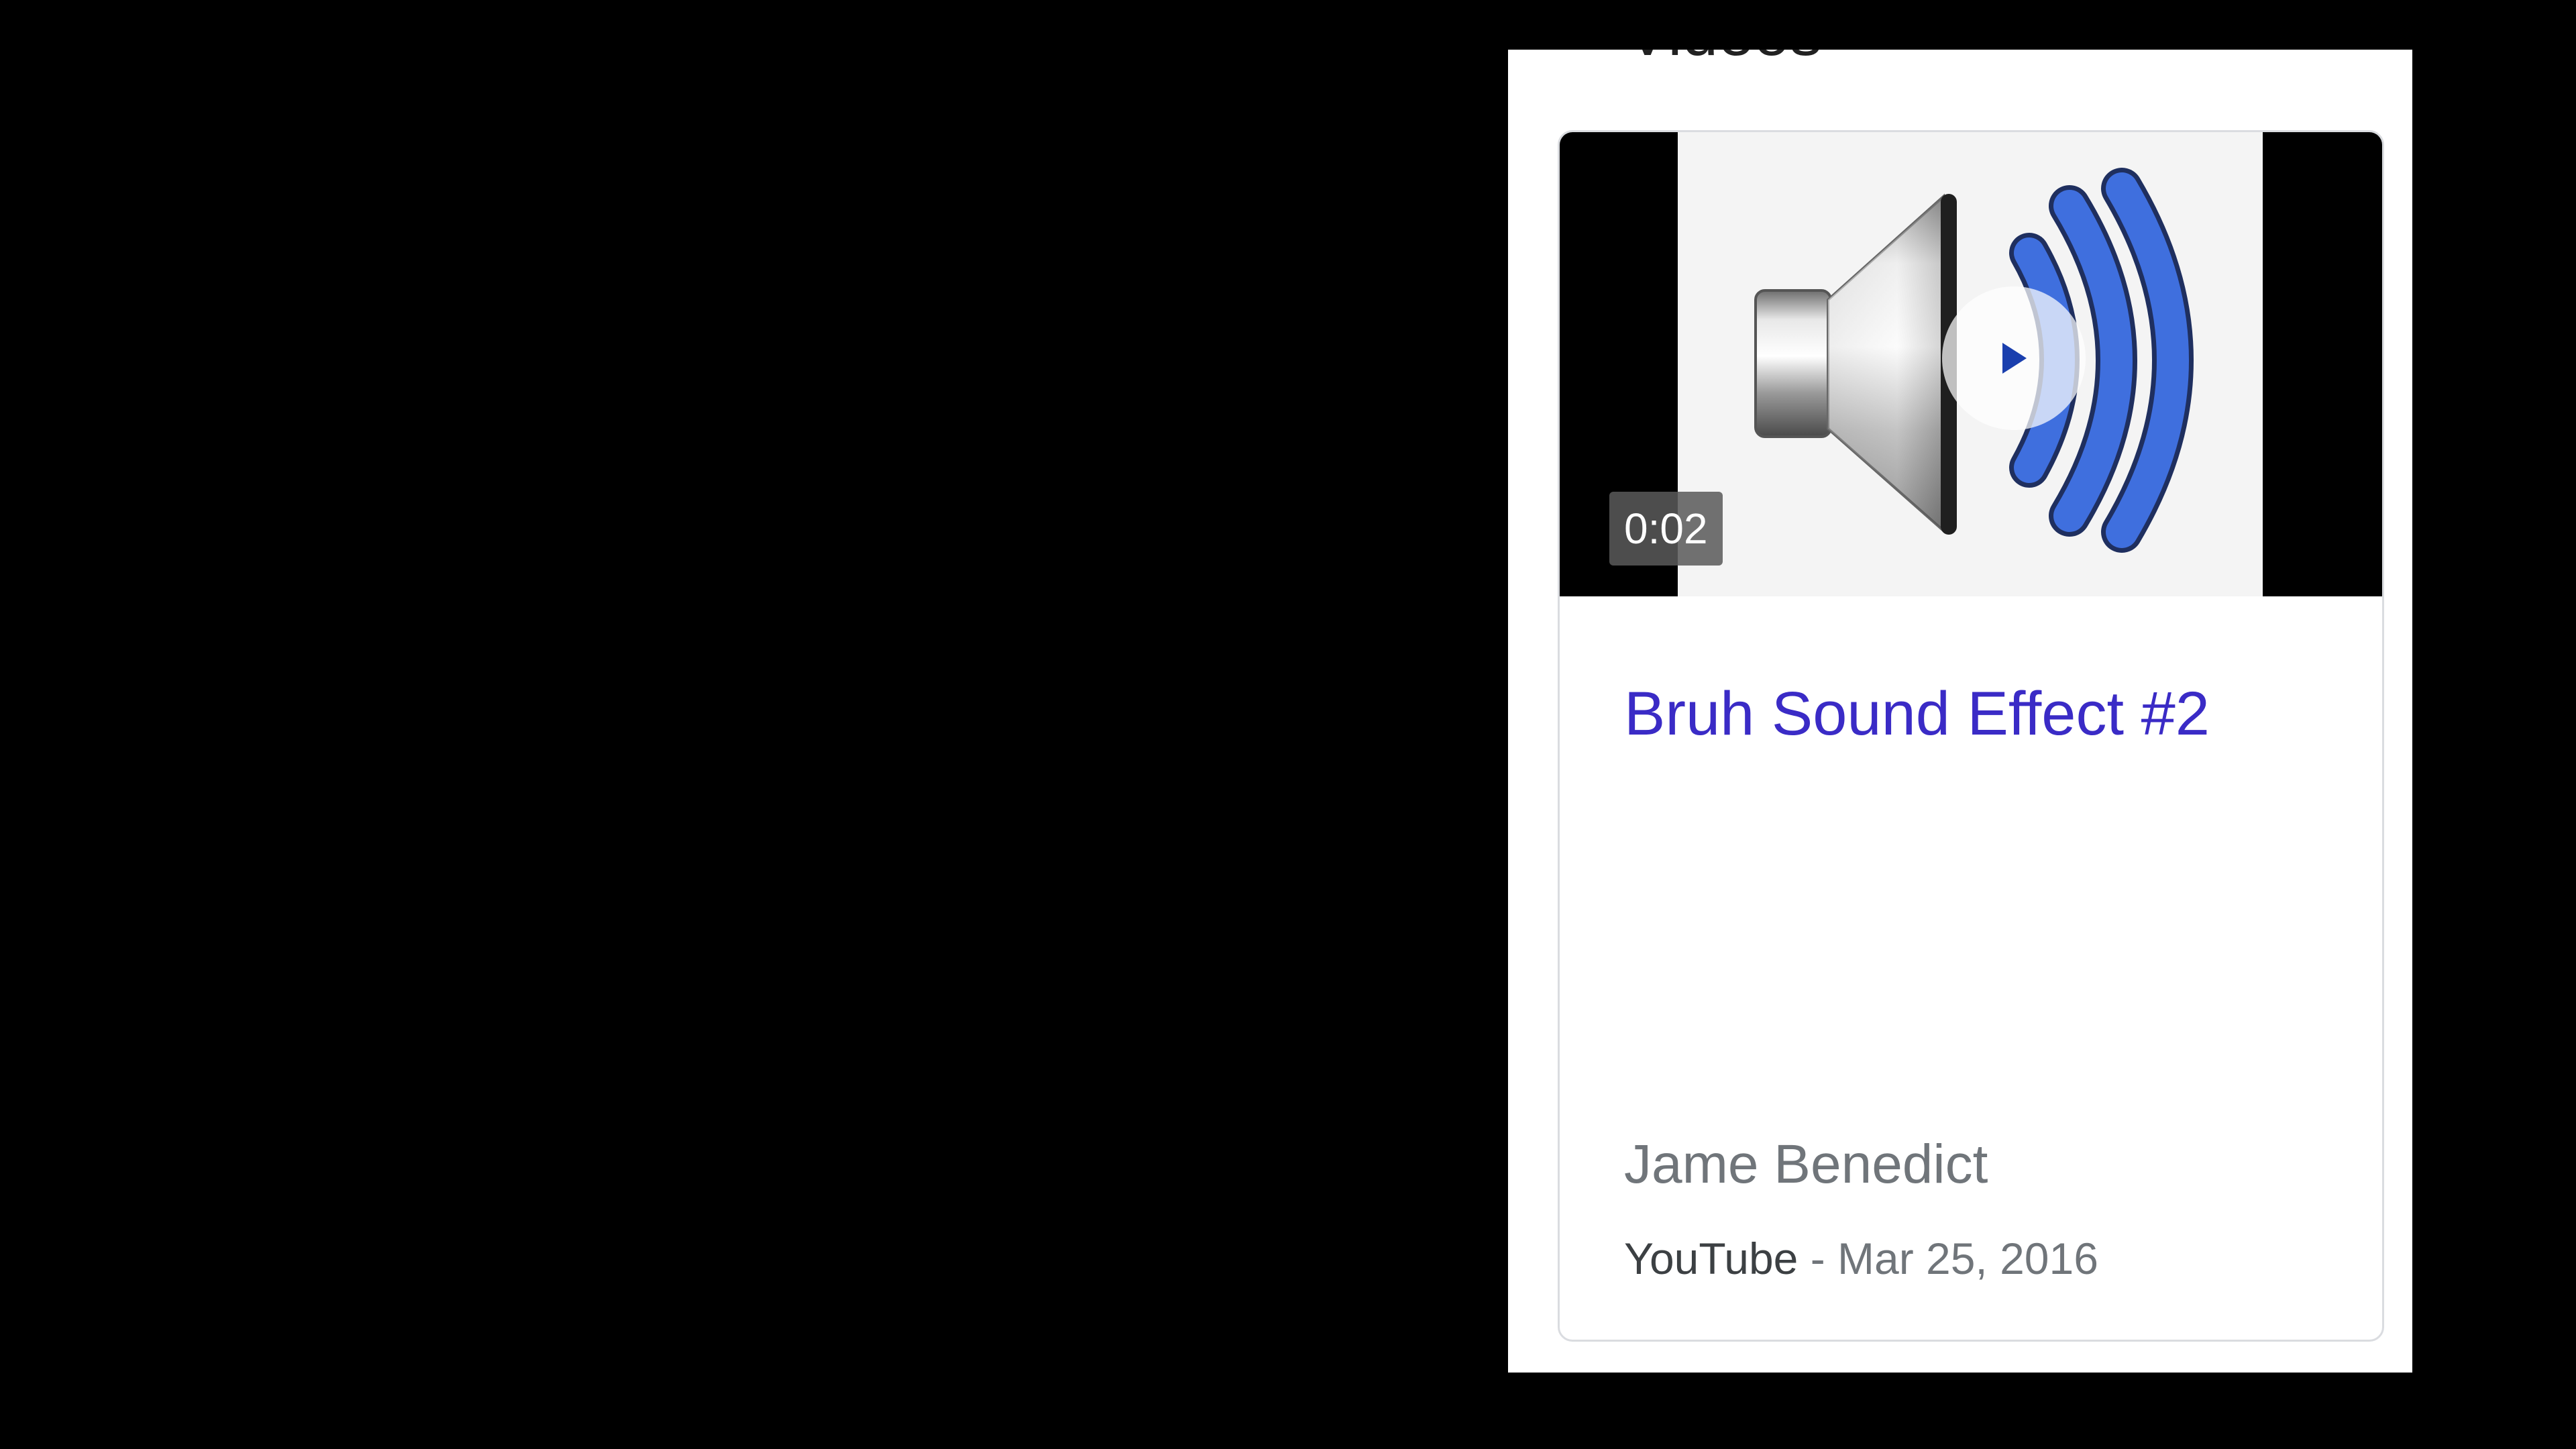 This screenshot has height=1449, width=2576. I want to click on video-channel: Jame Benedict, so click(1806, 1164).